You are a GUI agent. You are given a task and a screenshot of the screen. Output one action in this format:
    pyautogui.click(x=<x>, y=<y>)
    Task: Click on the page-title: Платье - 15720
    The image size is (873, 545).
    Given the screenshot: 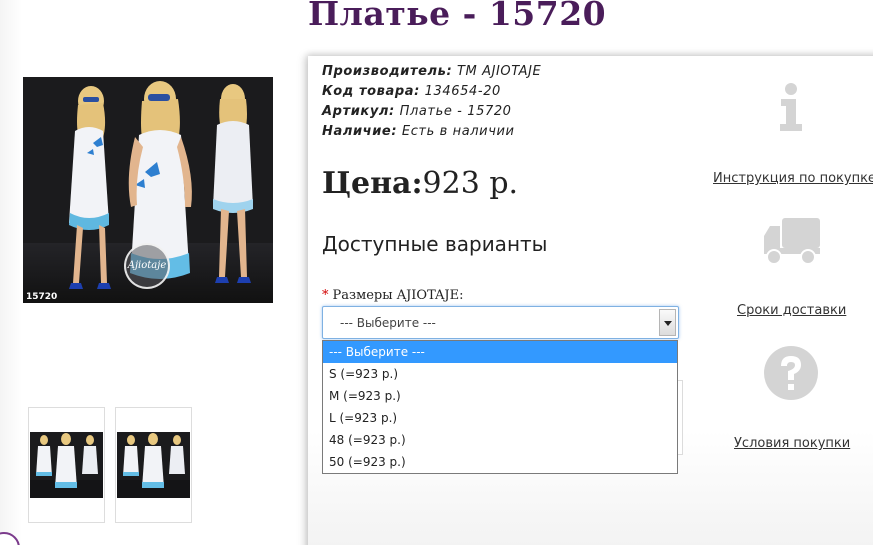 What is the action you would take?
    pyautogui.click(x=457, y=16)
    